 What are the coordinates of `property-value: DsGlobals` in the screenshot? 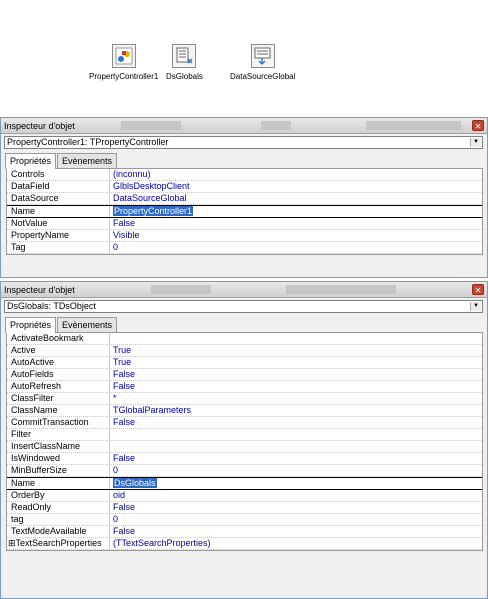 It's located at (296, 483).